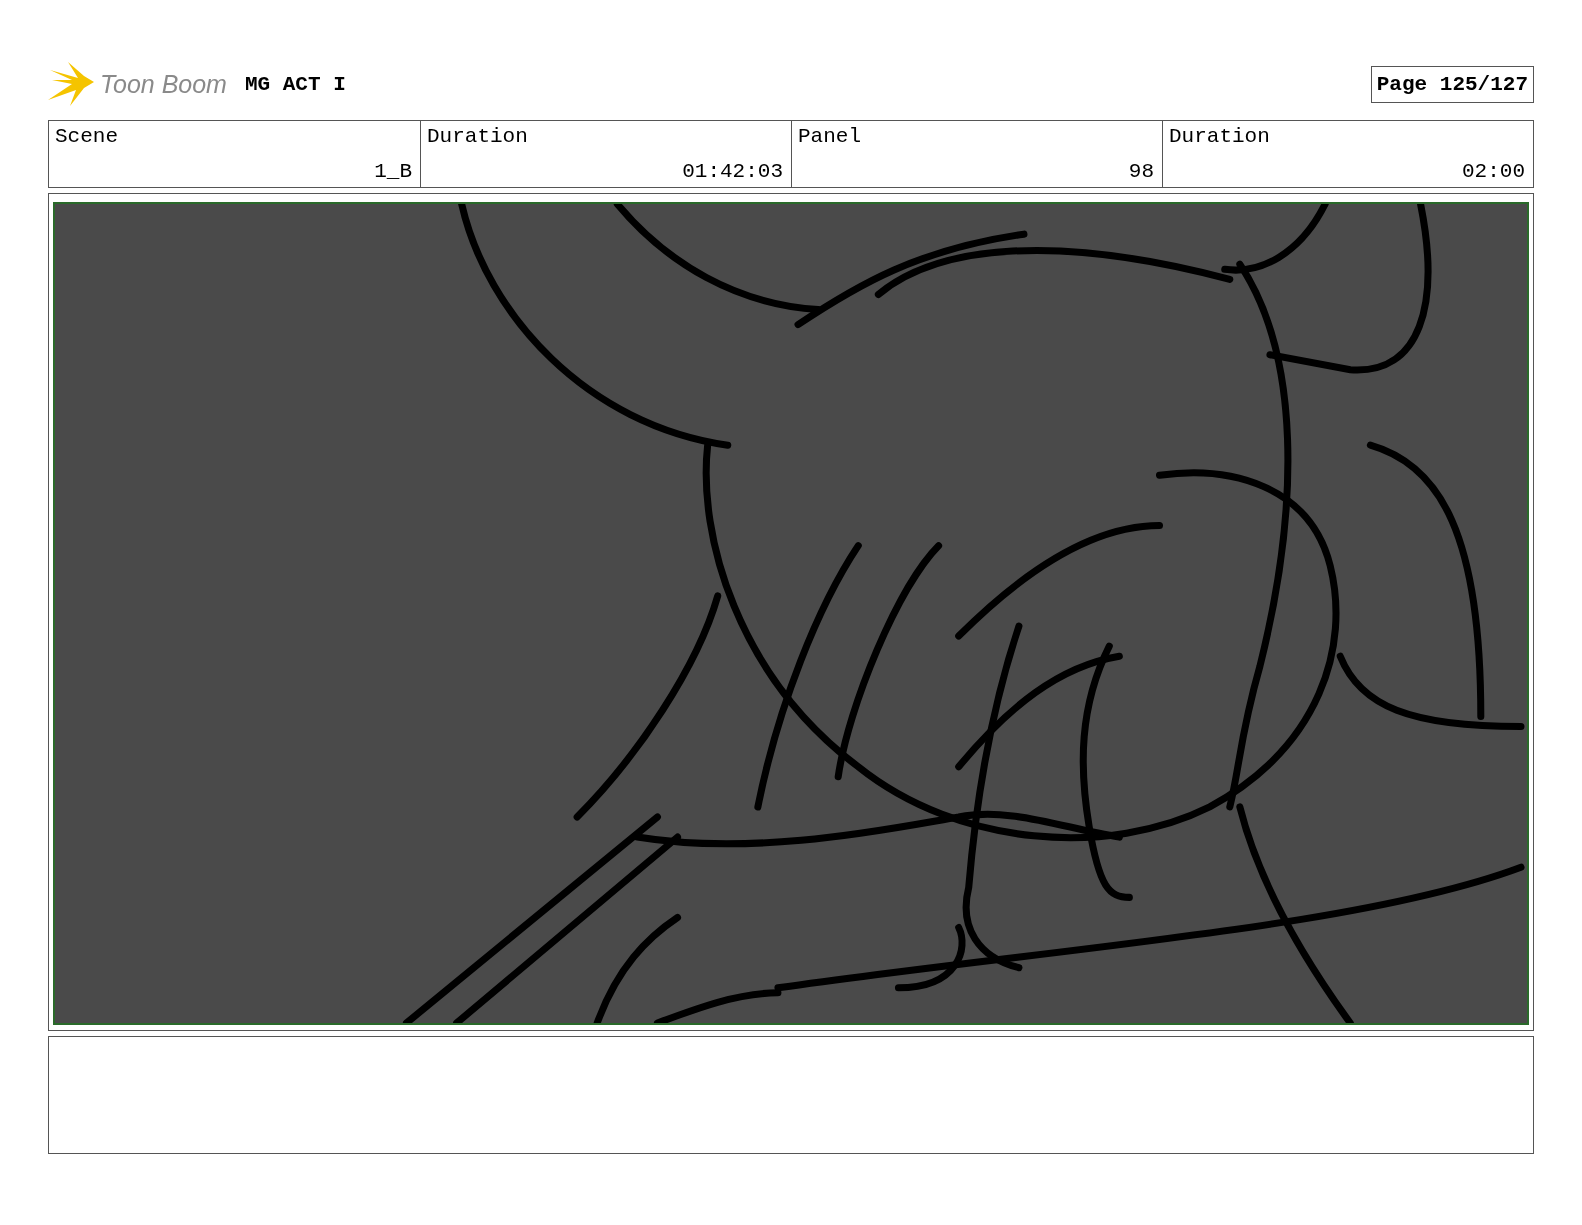  Describe the element at coordinates (295, 84) in the screenshot. I see `storyboard-title: MG ACT I` at that location.